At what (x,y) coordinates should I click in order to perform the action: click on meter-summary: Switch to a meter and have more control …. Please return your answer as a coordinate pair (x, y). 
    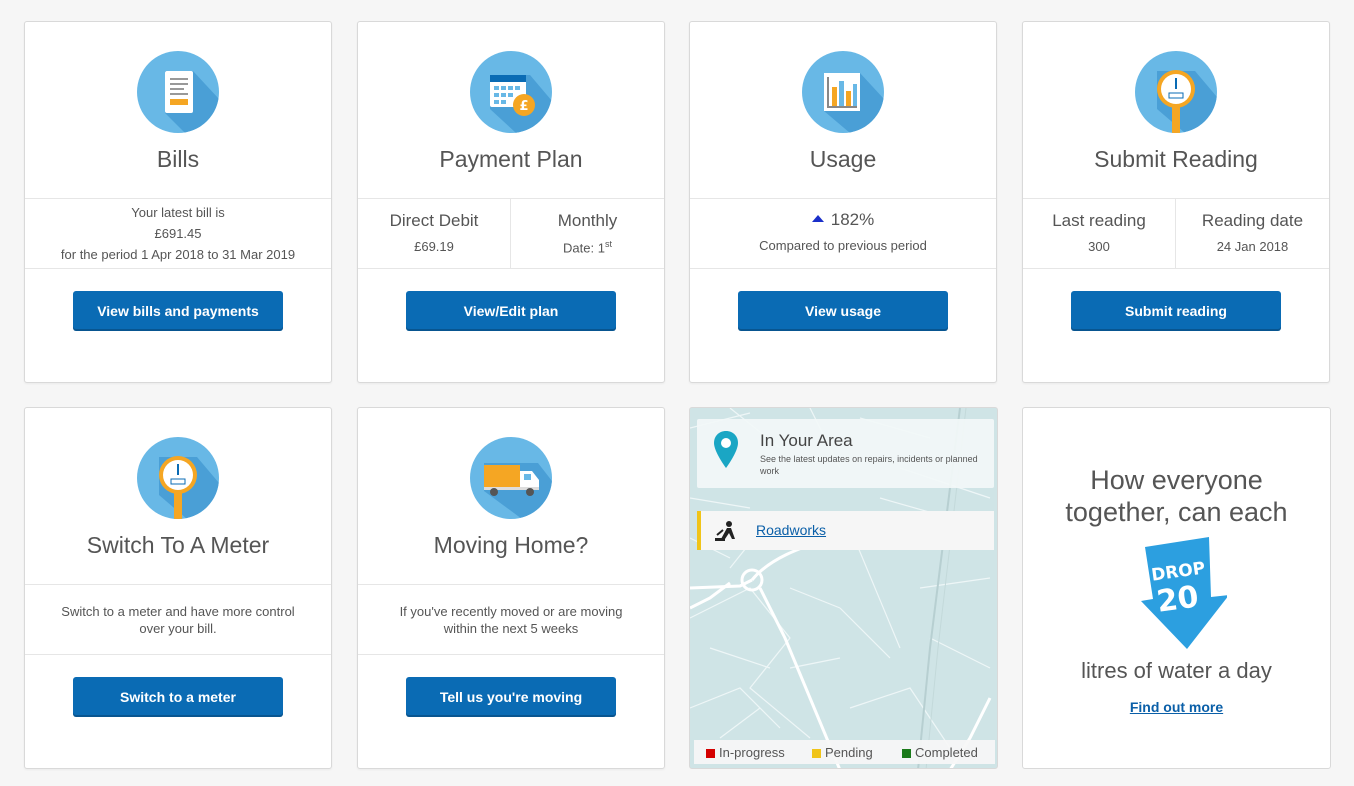
    Looking at the image, I should click on (178, 619).